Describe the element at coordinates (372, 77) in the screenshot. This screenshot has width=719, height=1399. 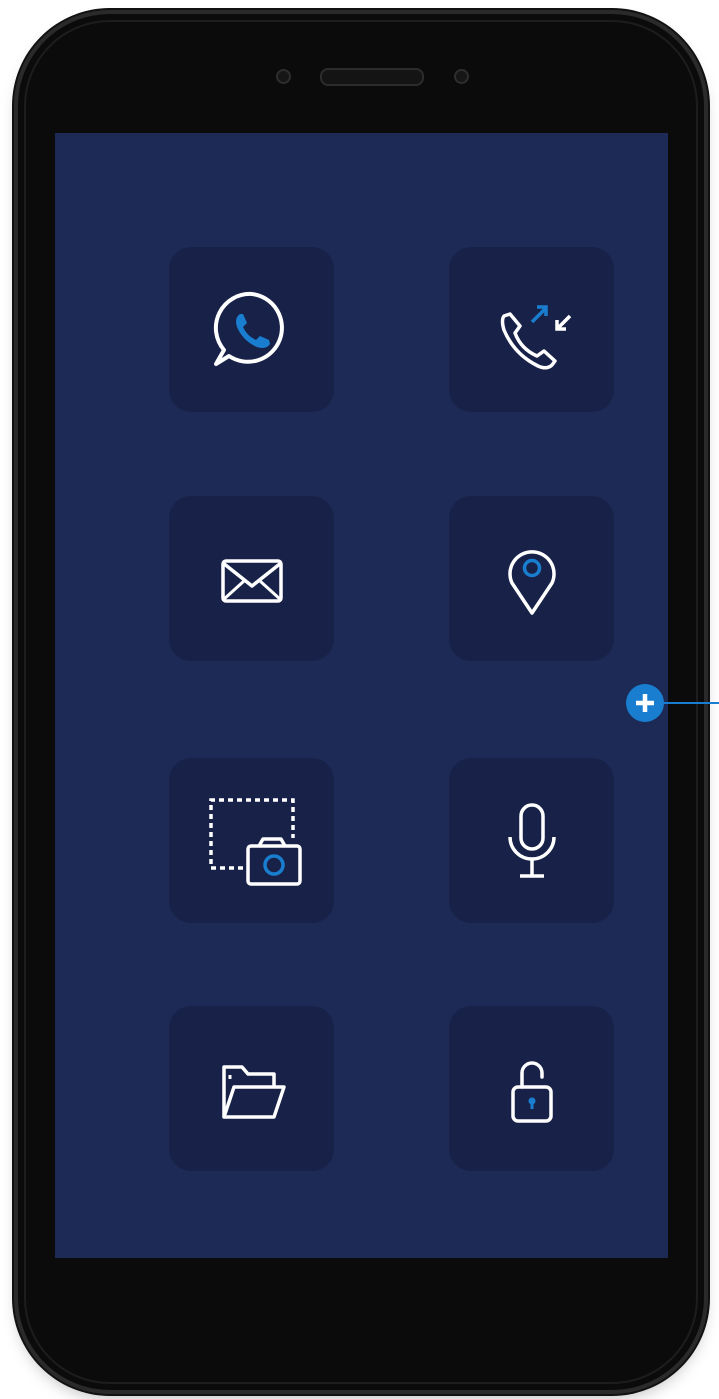
I see `earpiece-speaker` at that location.